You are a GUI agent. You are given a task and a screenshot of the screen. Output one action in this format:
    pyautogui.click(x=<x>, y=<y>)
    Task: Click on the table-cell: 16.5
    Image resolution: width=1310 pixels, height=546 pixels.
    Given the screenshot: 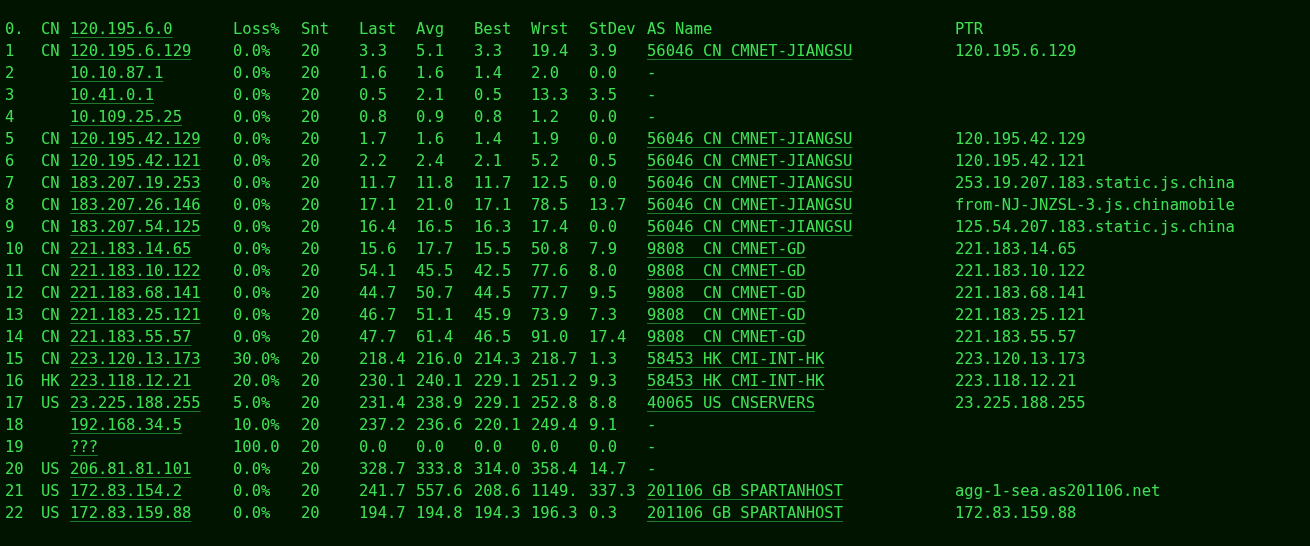 What is the action you would take?
    pyautogui.click(x=435, y=227)
    